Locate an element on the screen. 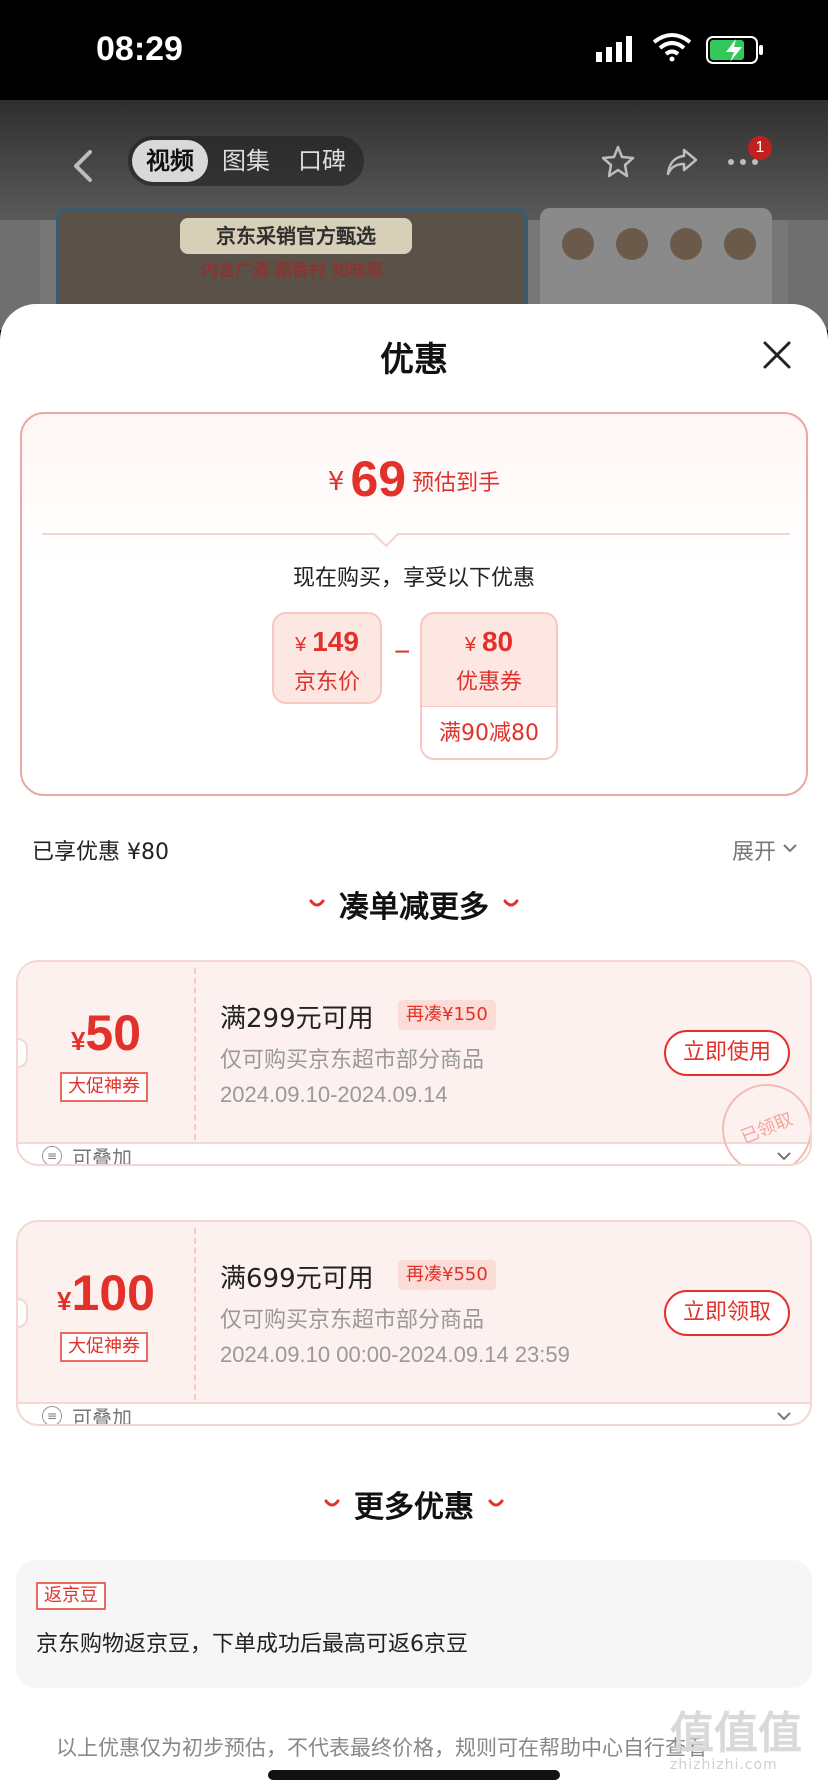  coupon-condition: 满699元可用 is located at coordinates (297, 1279).